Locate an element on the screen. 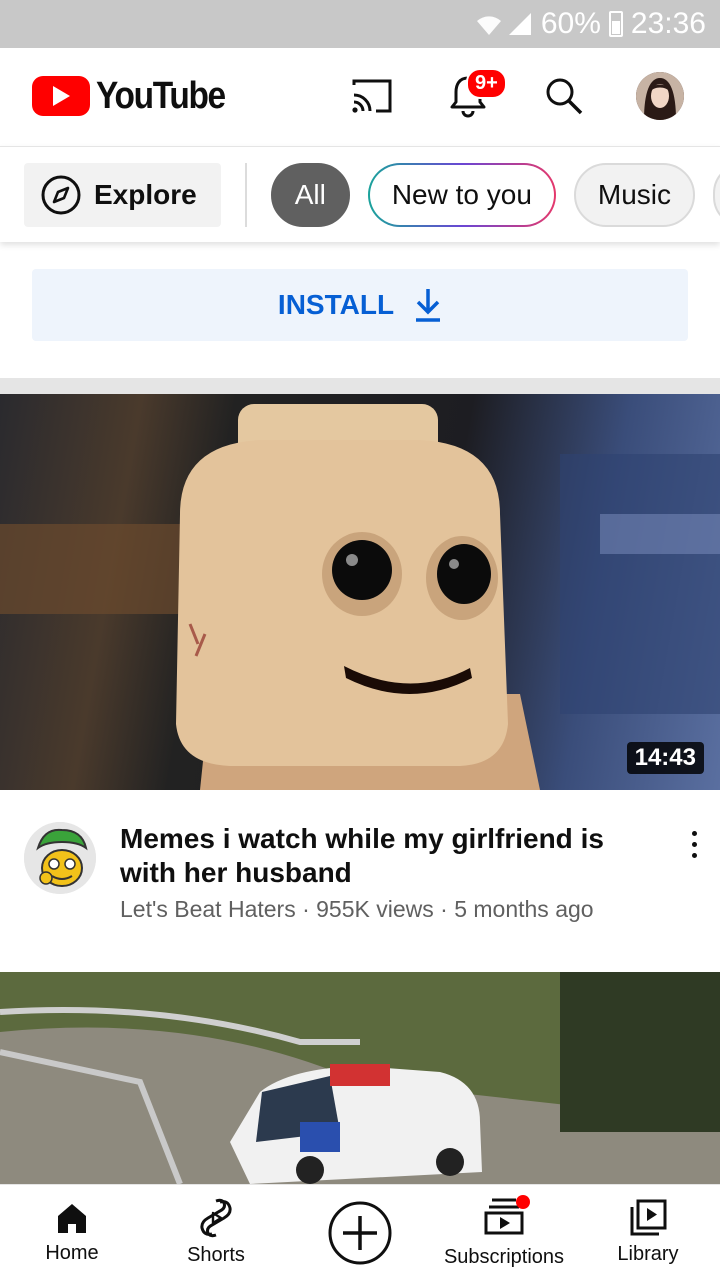 This screenshot has width=720, height=1280. account-avatar is located at coordinates (660, 96).